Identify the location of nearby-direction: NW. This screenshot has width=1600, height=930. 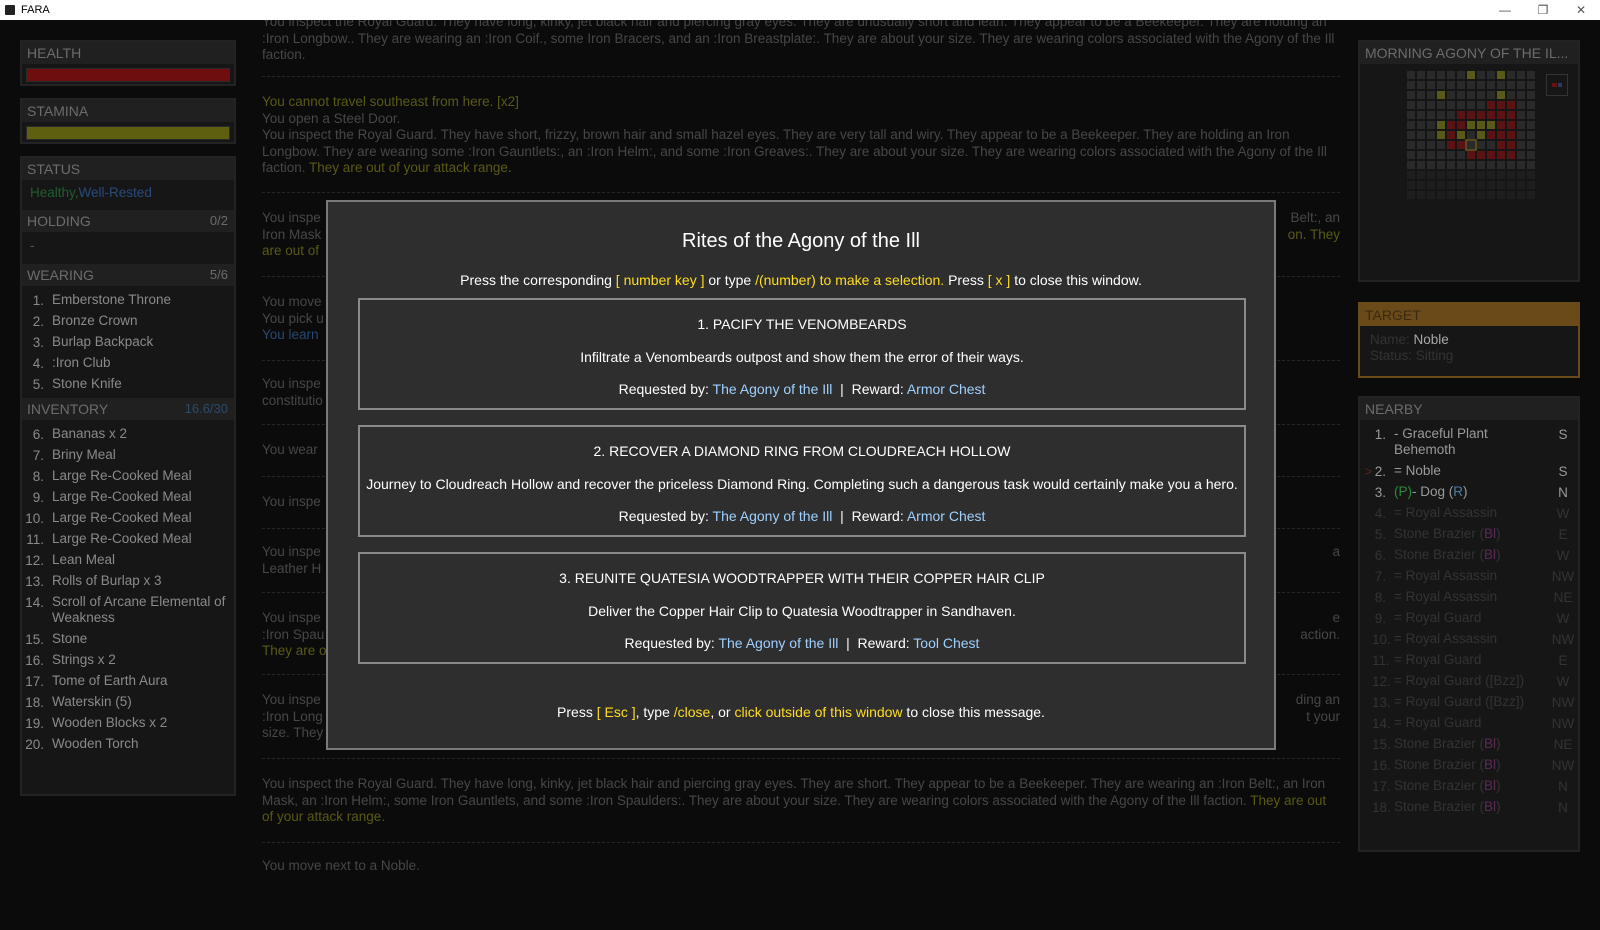
(1563, 639).